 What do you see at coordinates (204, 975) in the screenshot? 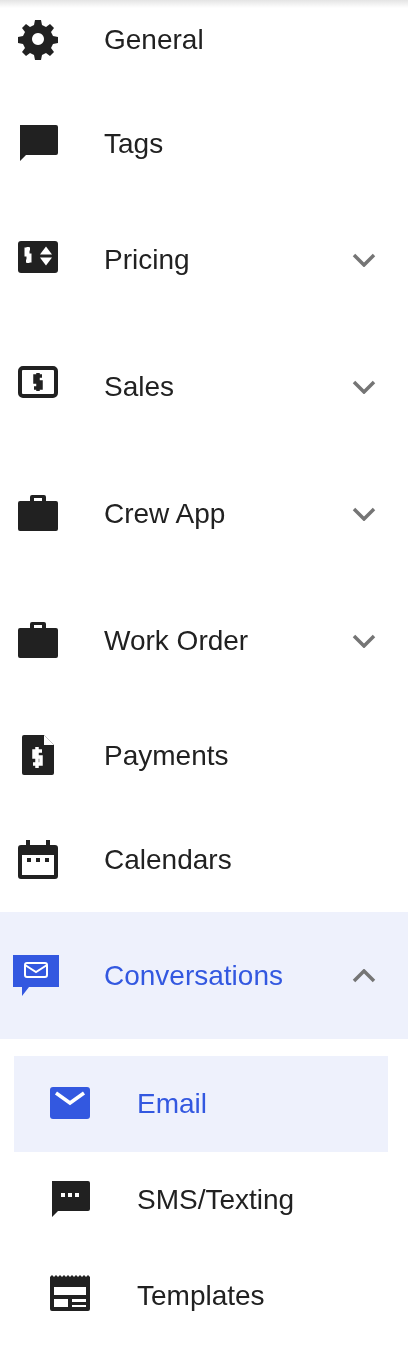
I see `sidebar-item: Conversations` at bounding box center [204, 975].